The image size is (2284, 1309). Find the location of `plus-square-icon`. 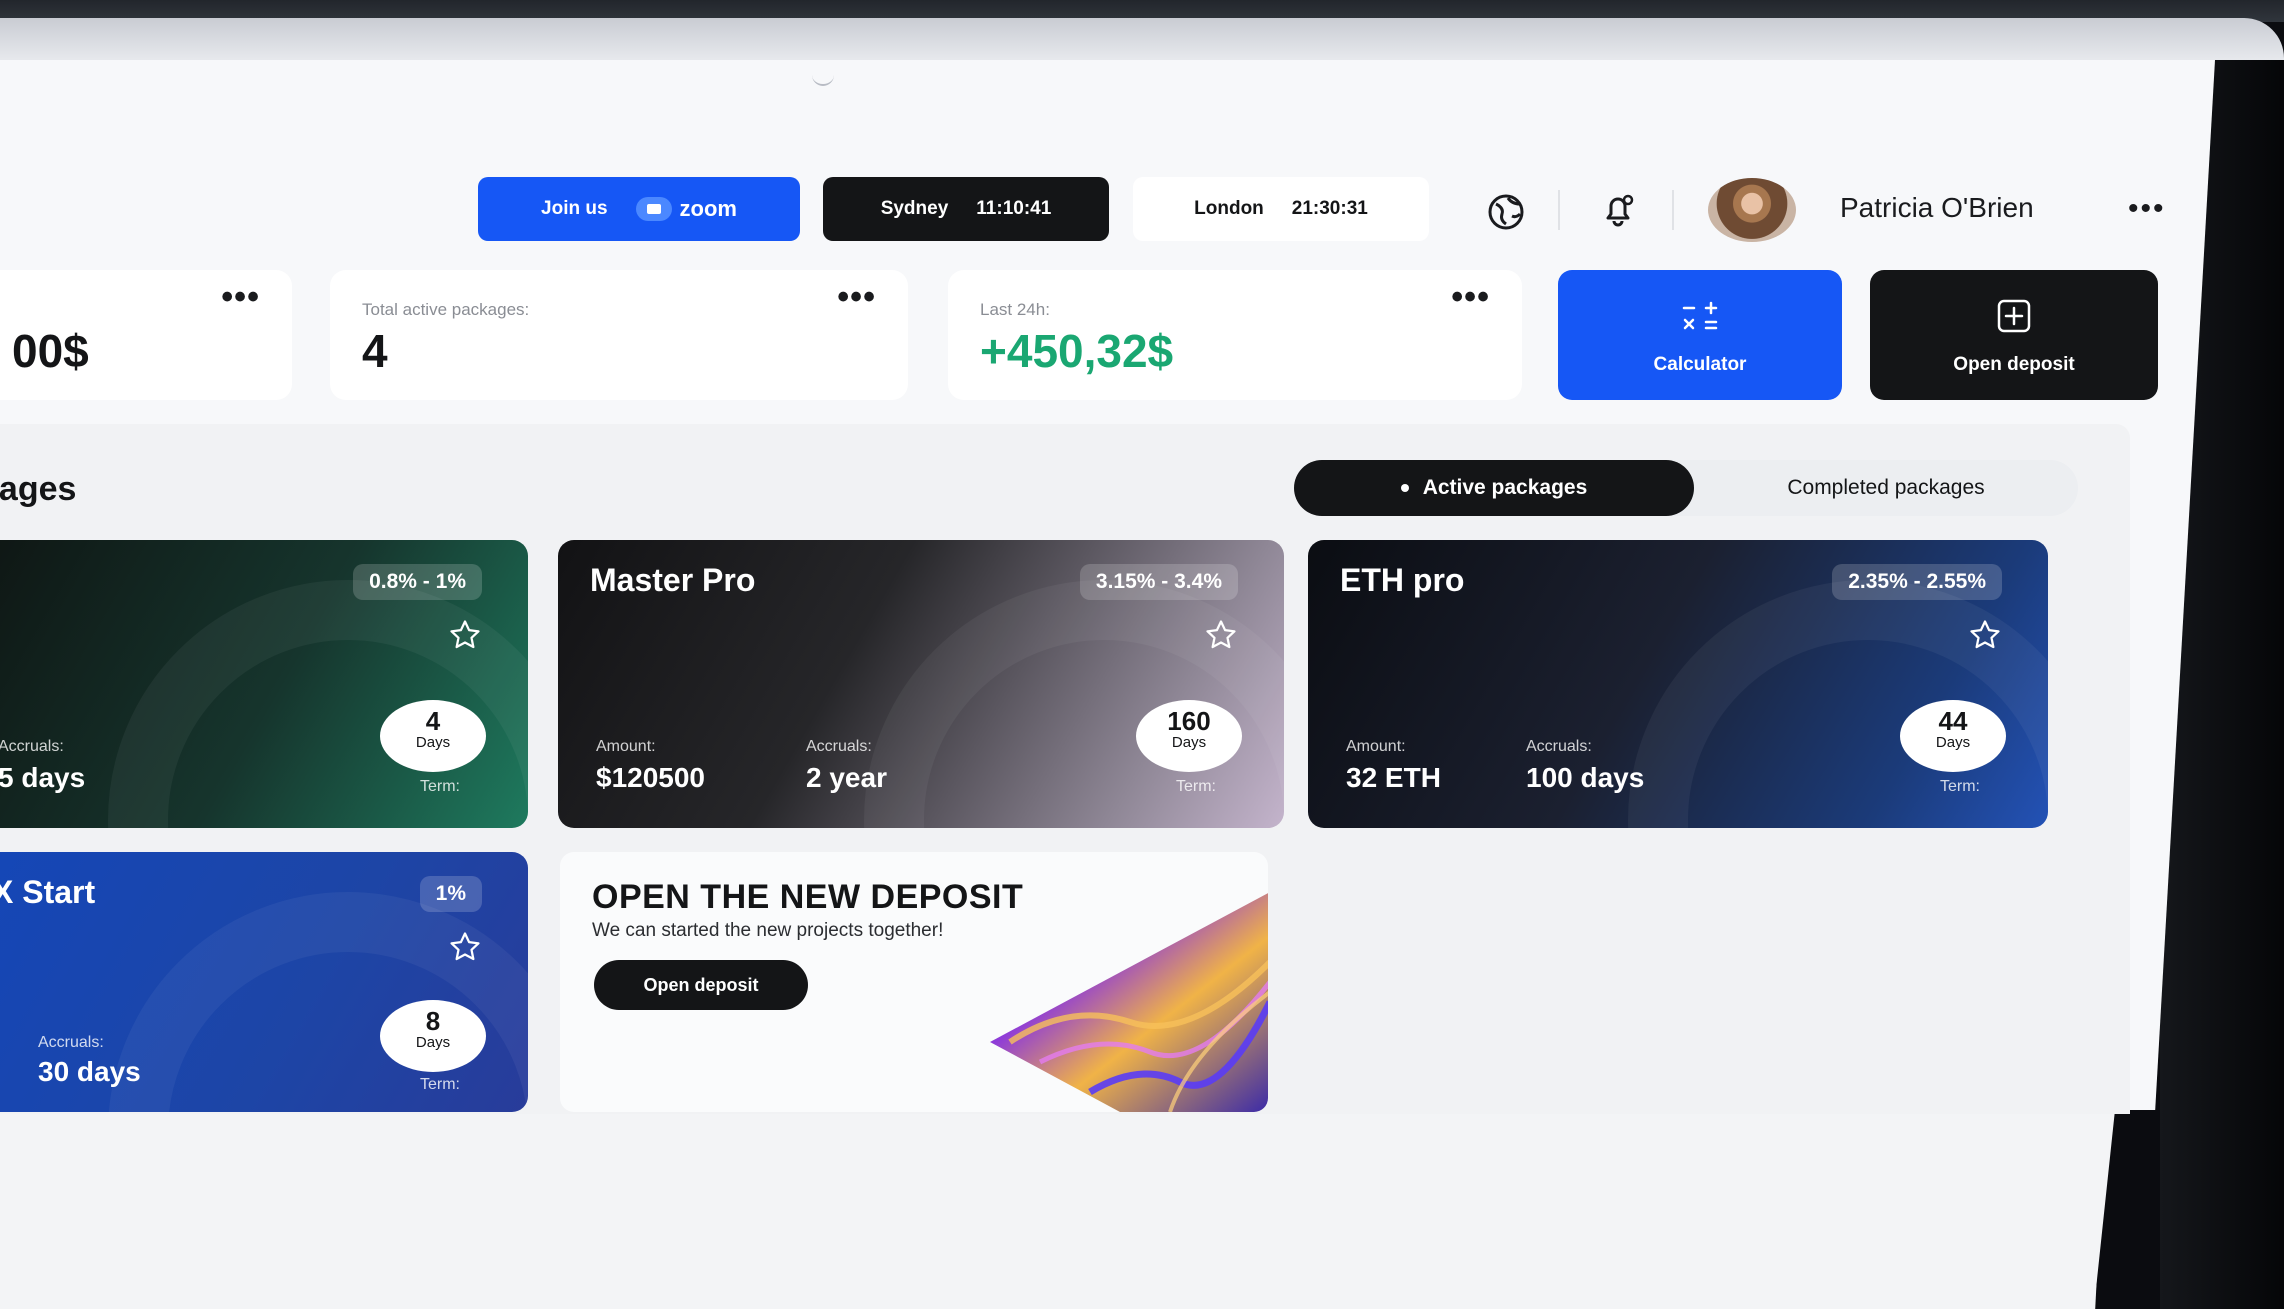

plus-square-icon is located at coordinates (2014, 316).